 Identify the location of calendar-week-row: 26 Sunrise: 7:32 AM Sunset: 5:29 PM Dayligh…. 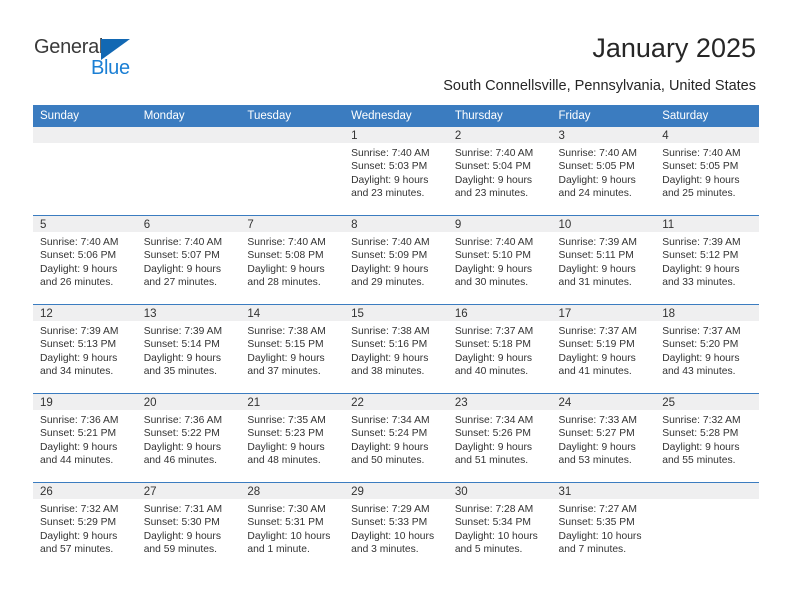
(396, 526).